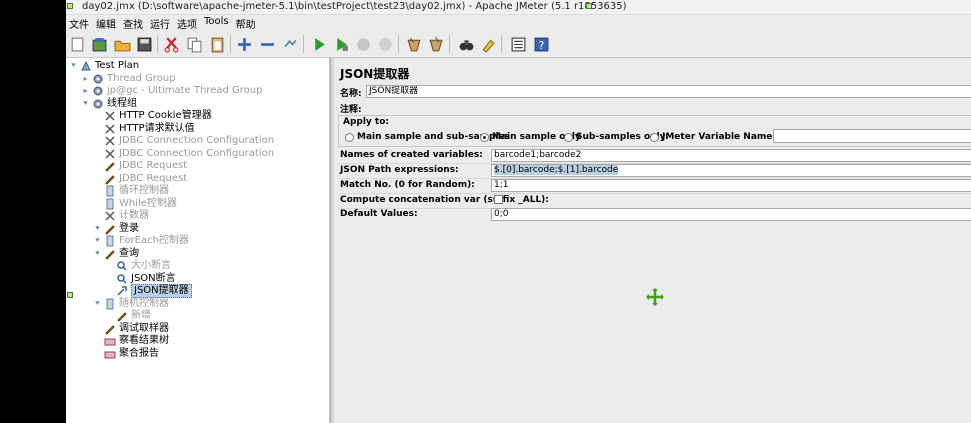  I want to click on json-path-label: JSON Path expressions:, so click(399, 170).